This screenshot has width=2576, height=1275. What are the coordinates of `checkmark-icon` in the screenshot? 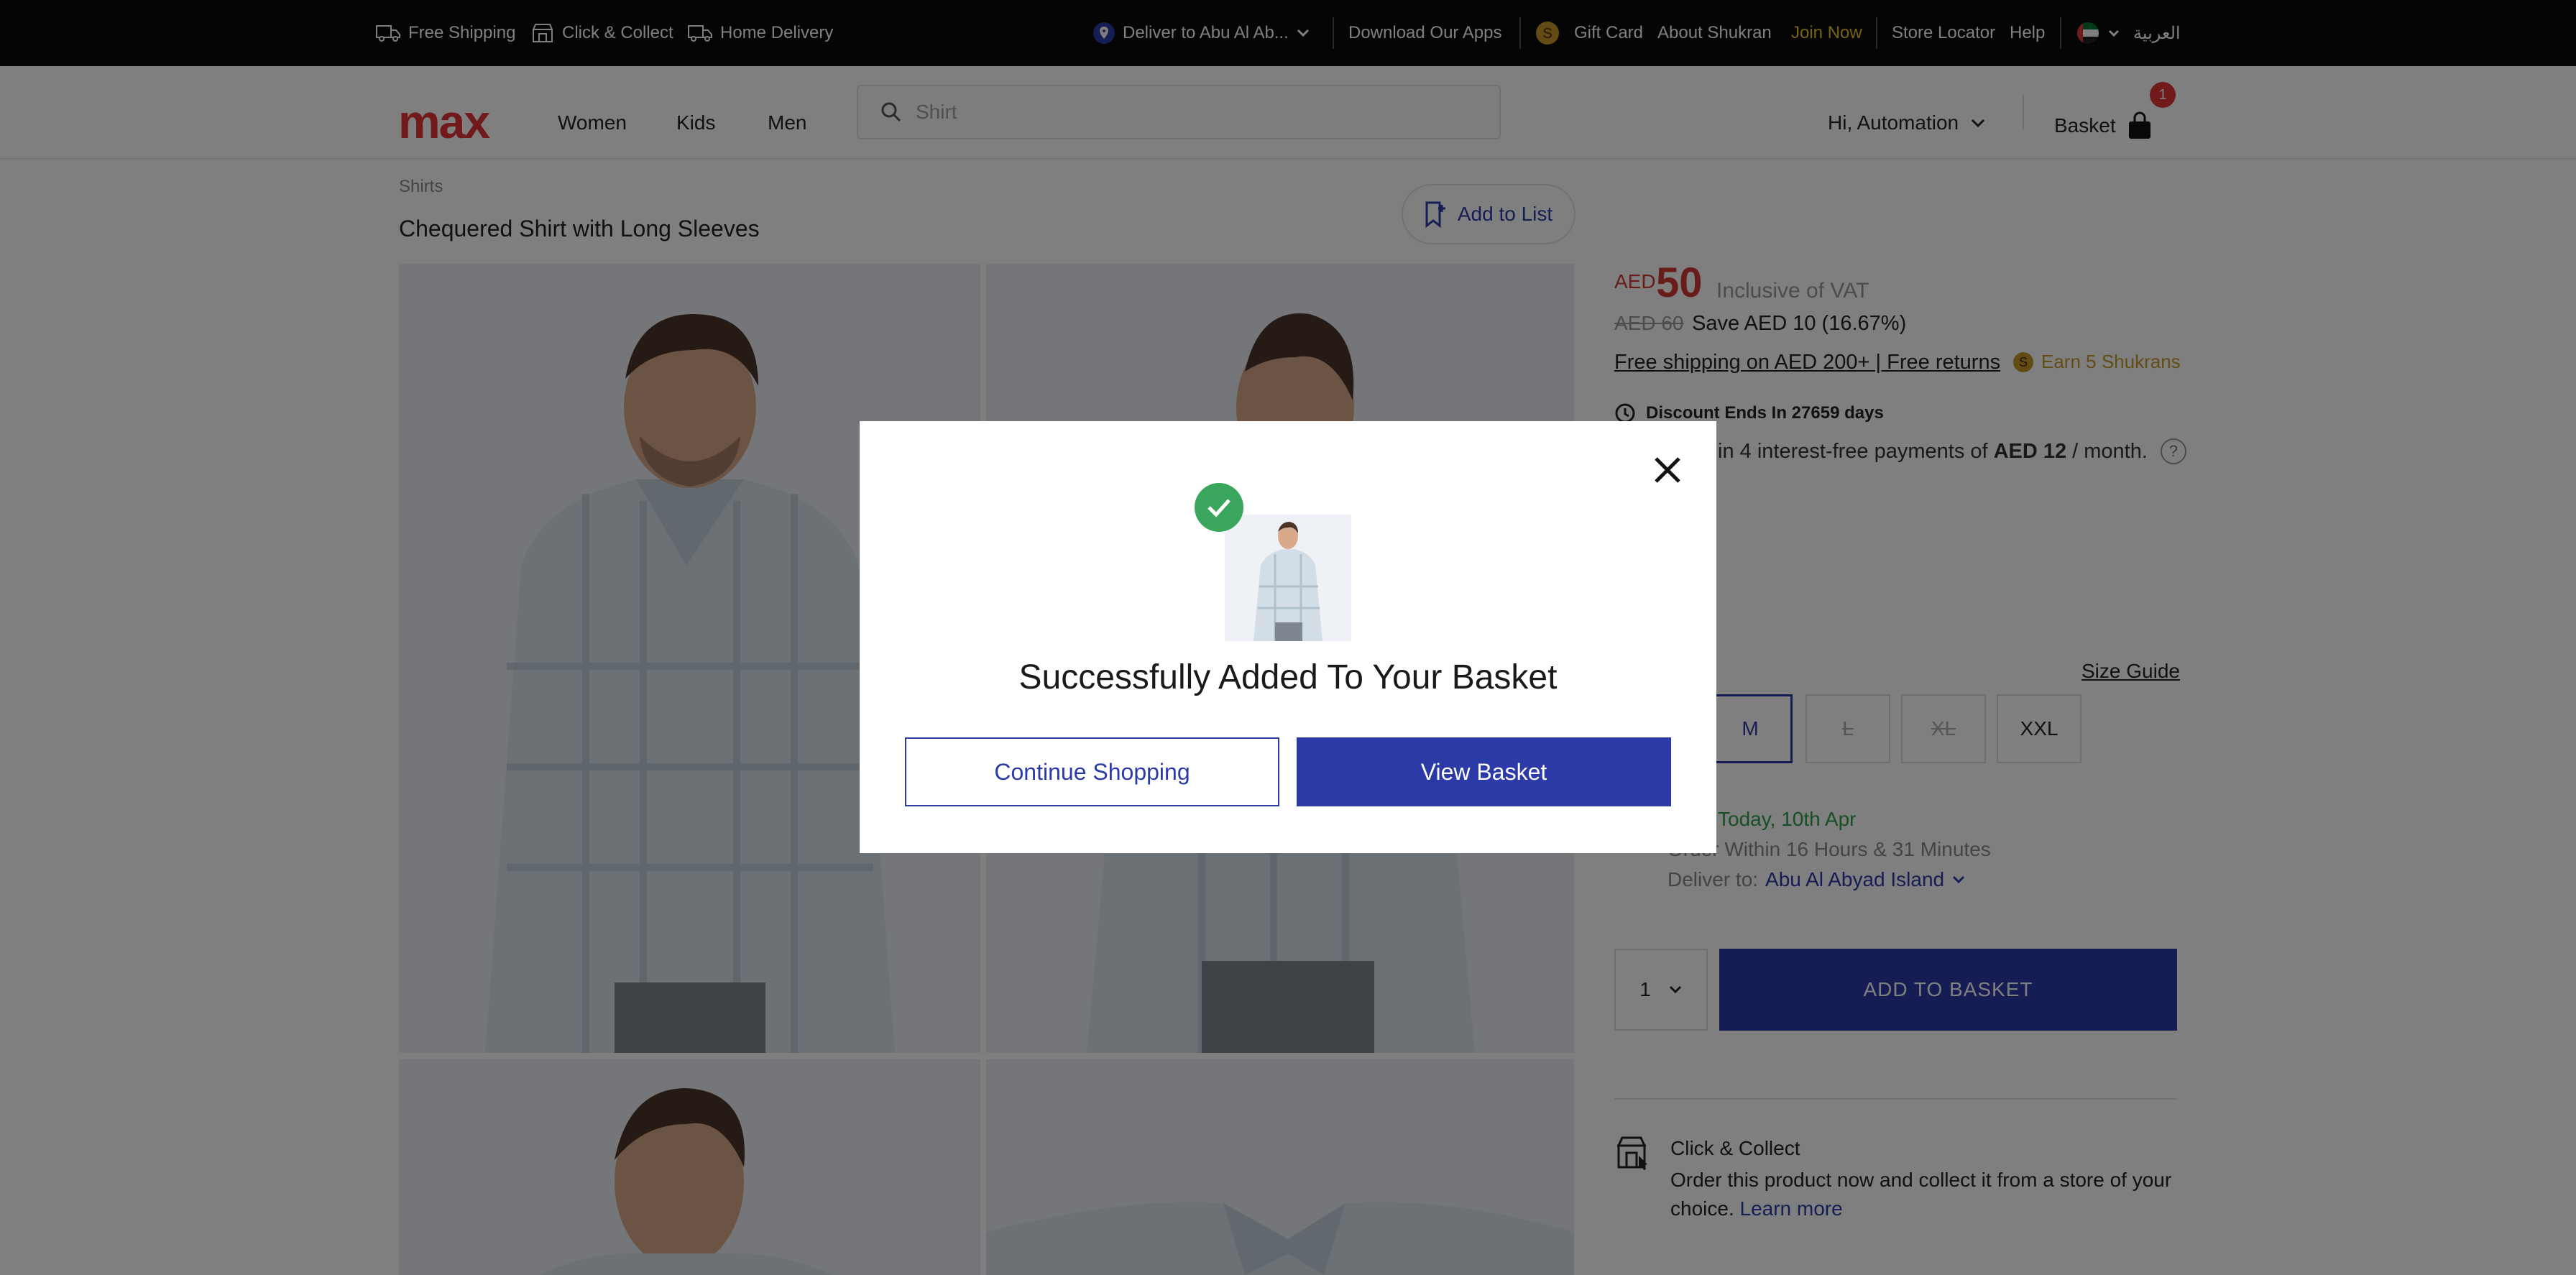 It's located at (1219, 508).